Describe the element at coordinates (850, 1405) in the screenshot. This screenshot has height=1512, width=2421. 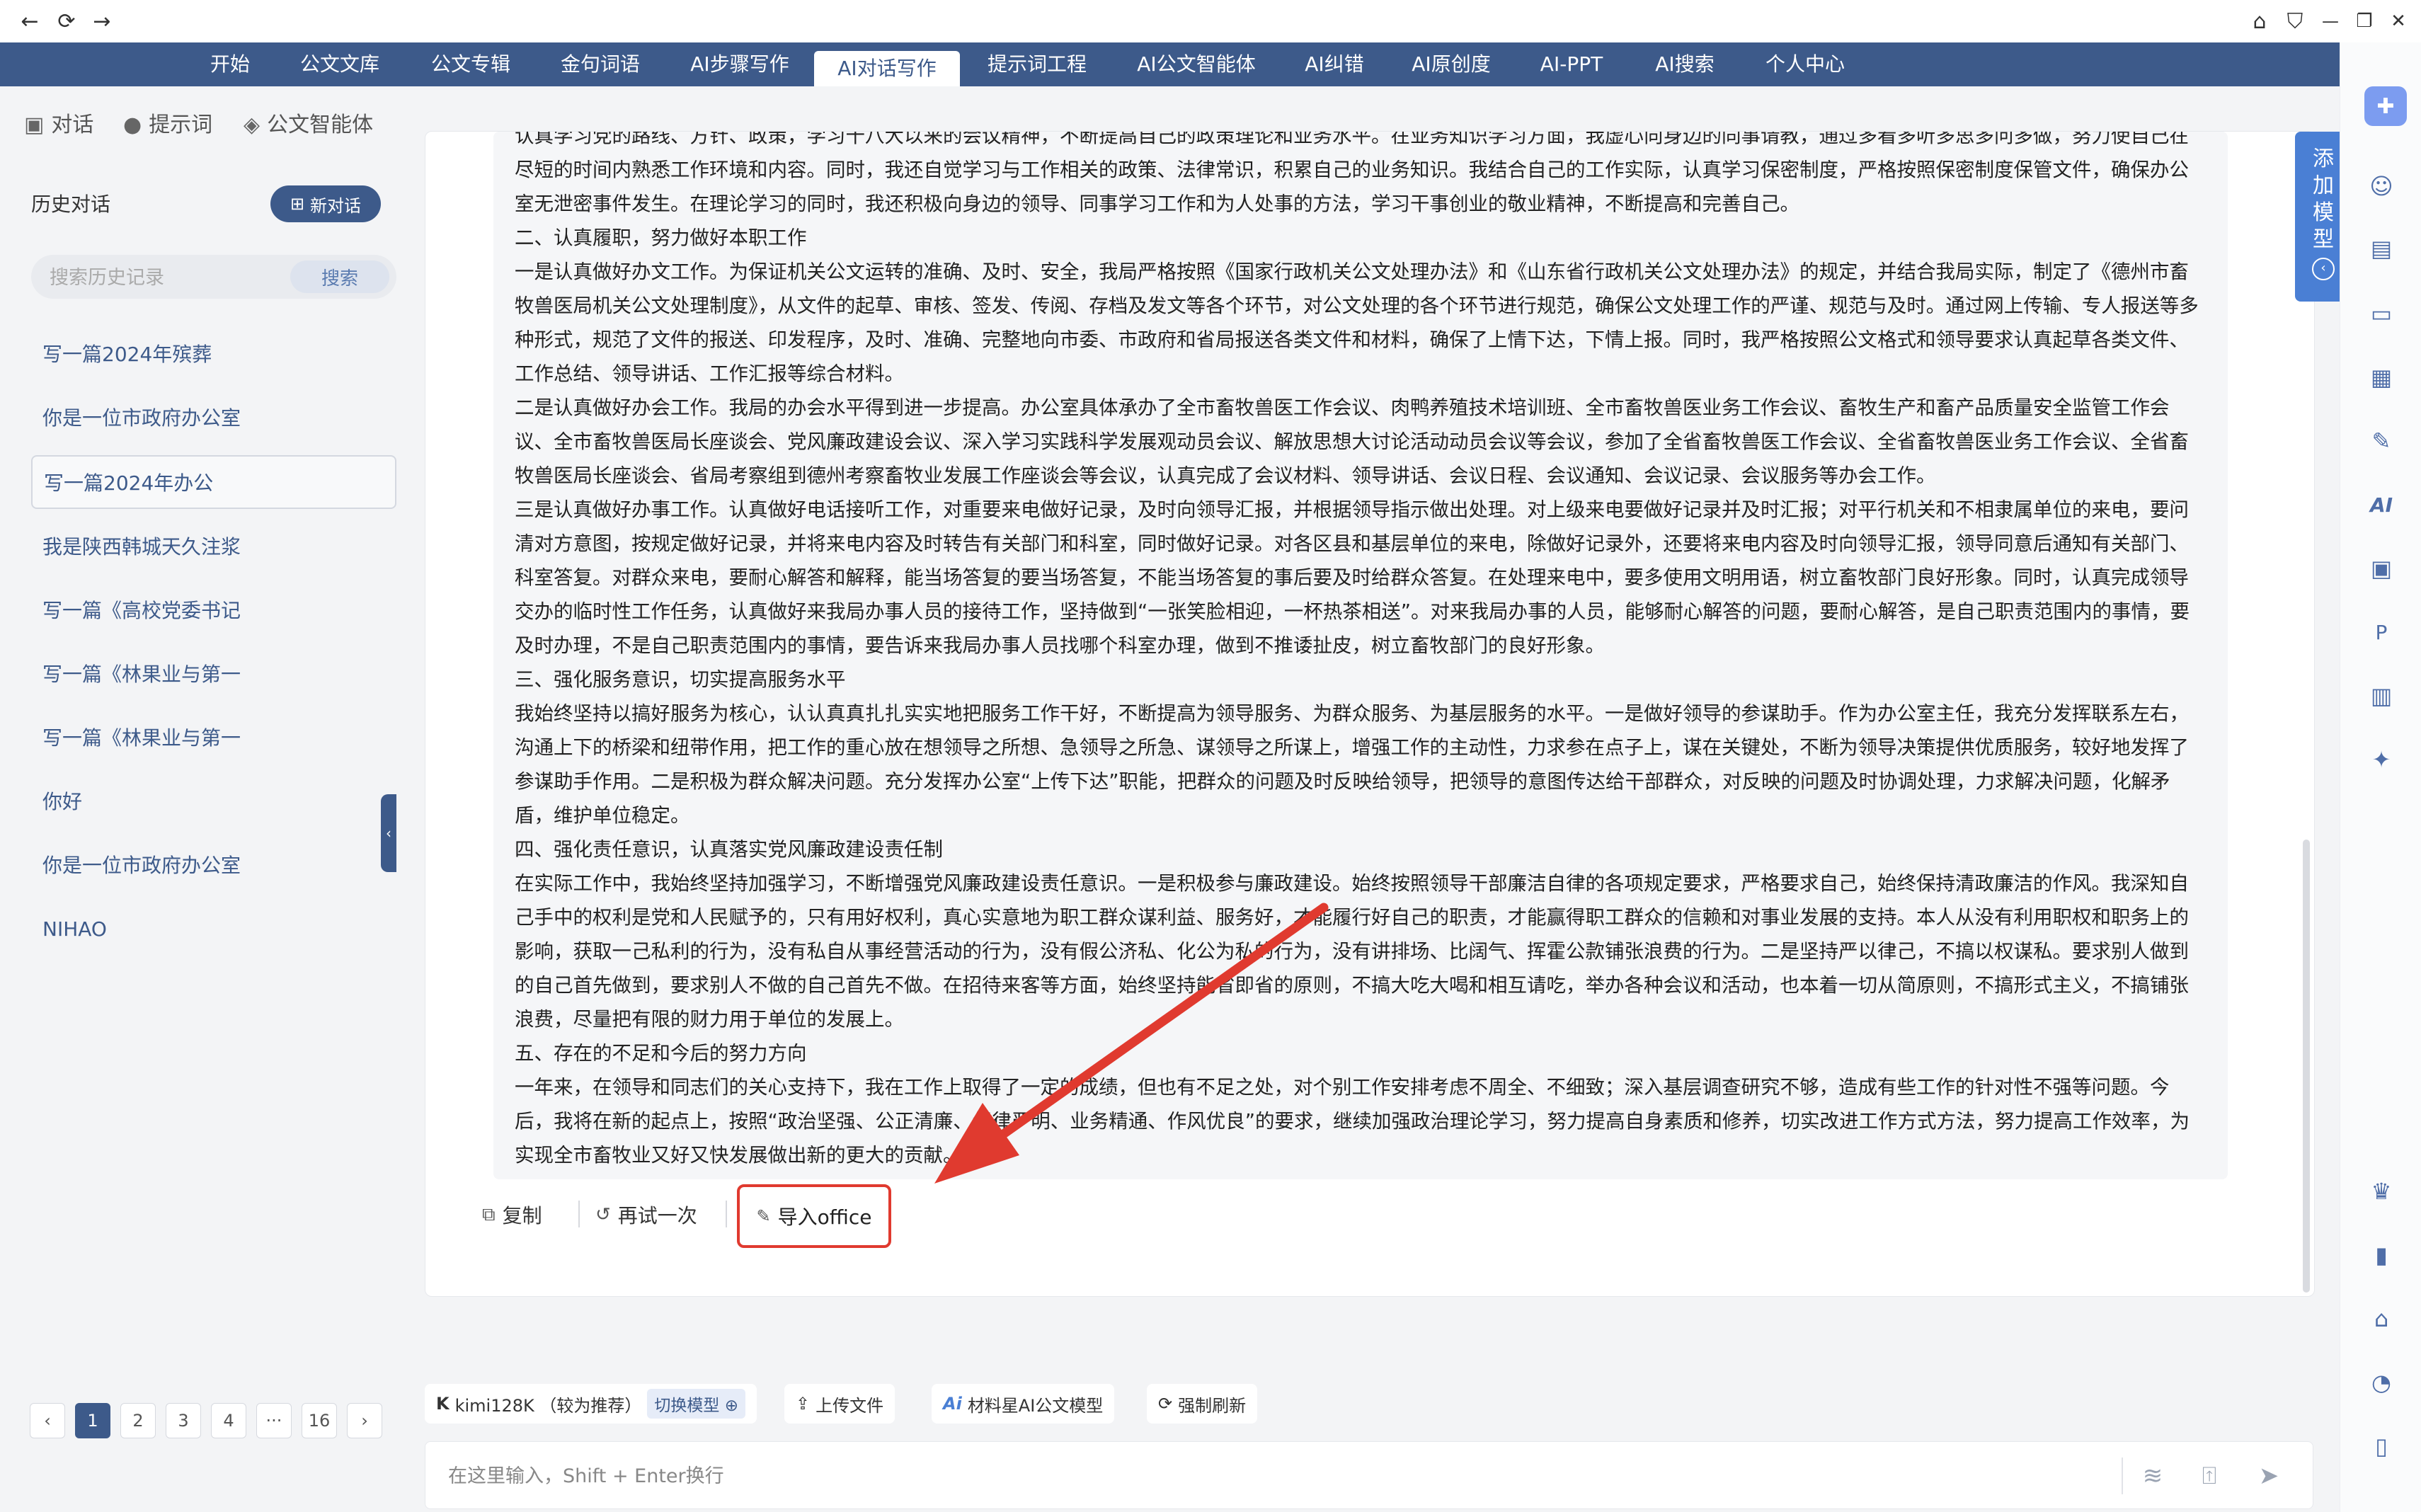
I see `upload-label: 上传文件` at that location.